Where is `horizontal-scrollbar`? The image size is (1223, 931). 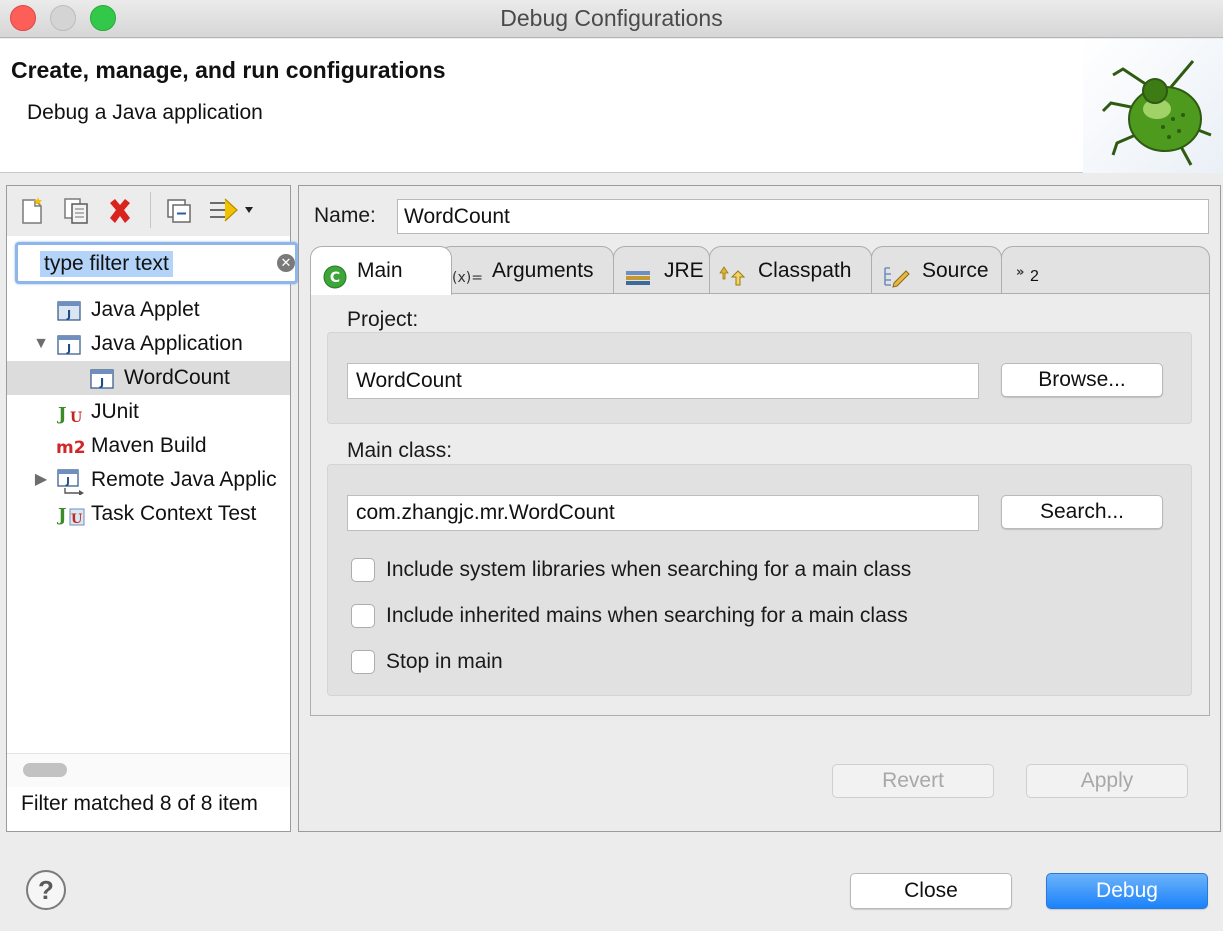 horizontal-scrollbar is located at coordinates (148, 770).